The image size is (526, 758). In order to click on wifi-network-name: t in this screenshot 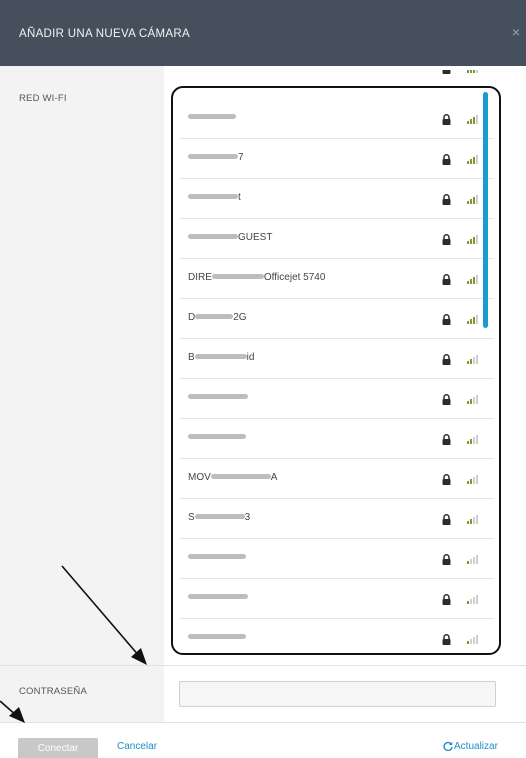, I will do `click(214, 197)`.